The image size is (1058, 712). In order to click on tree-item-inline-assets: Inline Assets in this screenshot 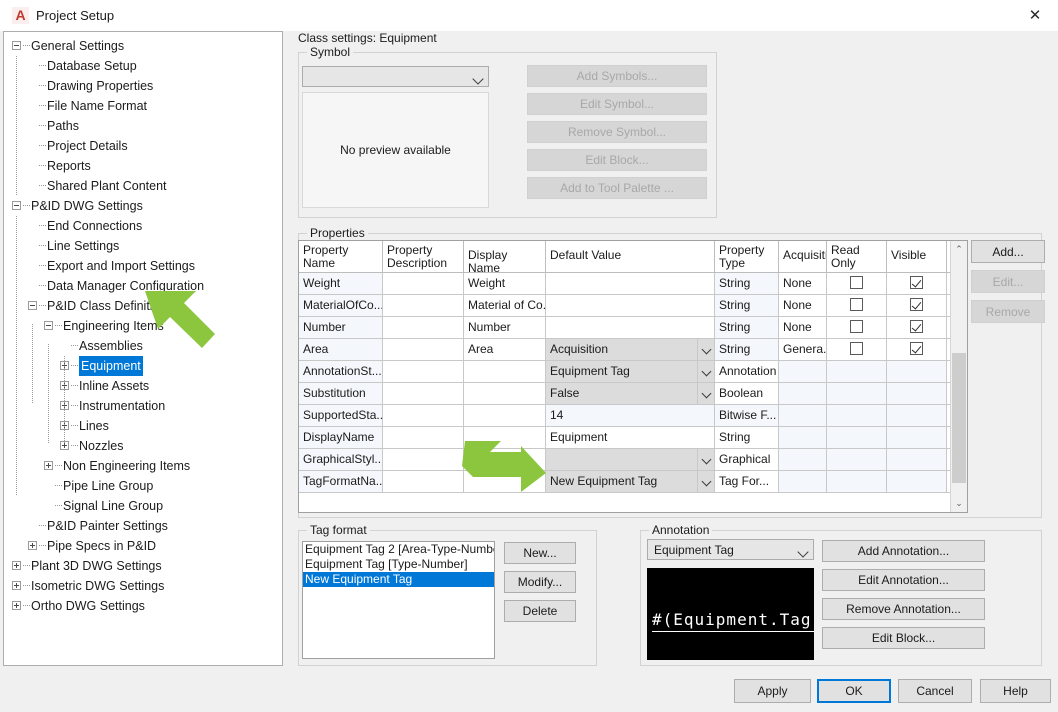, I will do `click(143, 386)`.